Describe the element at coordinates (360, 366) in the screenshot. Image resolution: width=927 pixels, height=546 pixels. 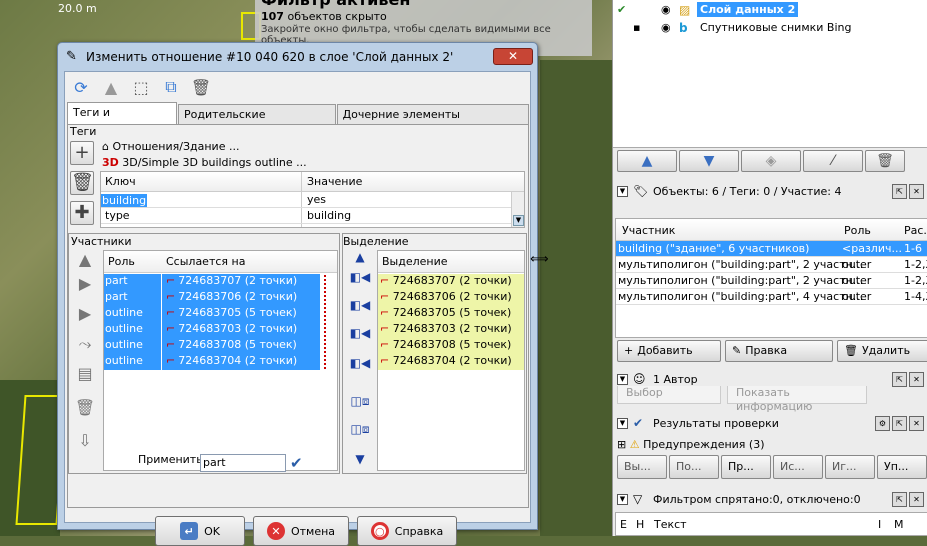
I see `add-to-end-icon: ◧◀` at that location.